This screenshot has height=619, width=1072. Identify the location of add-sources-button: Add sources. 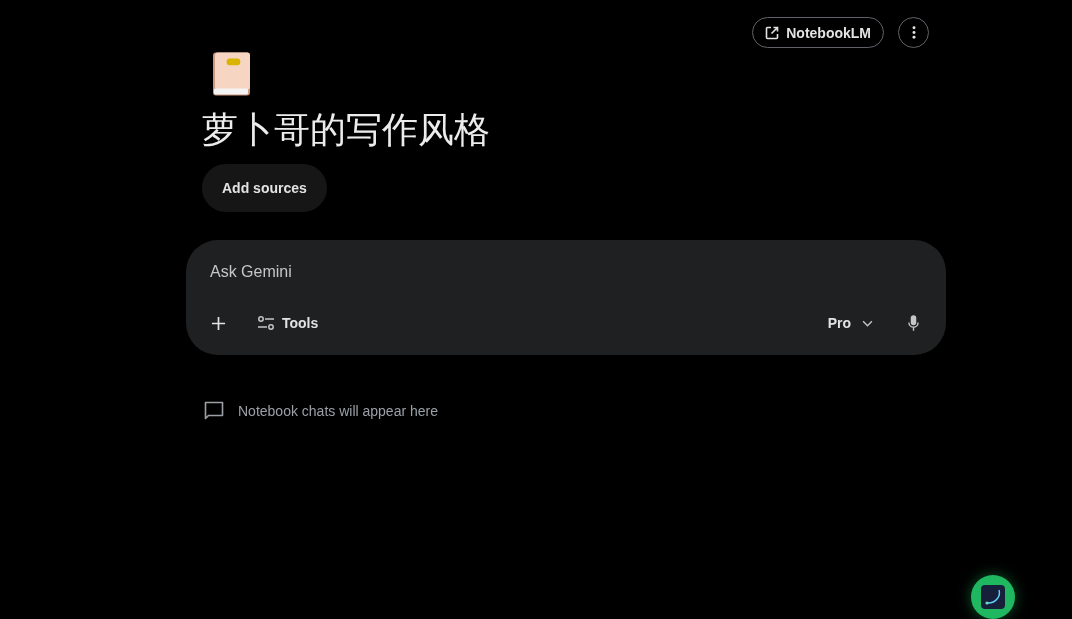
(264, 188).